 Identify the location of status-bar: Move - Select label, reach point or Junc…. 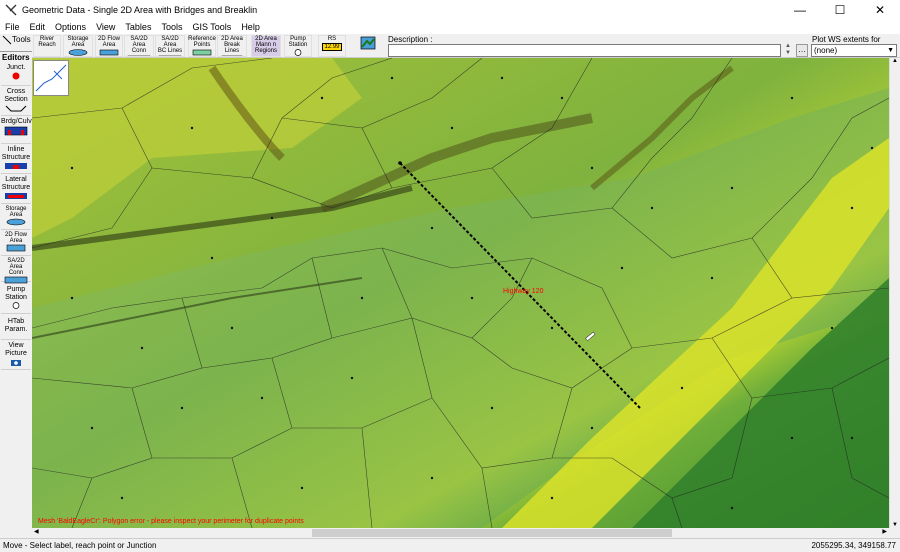
(450, 545).